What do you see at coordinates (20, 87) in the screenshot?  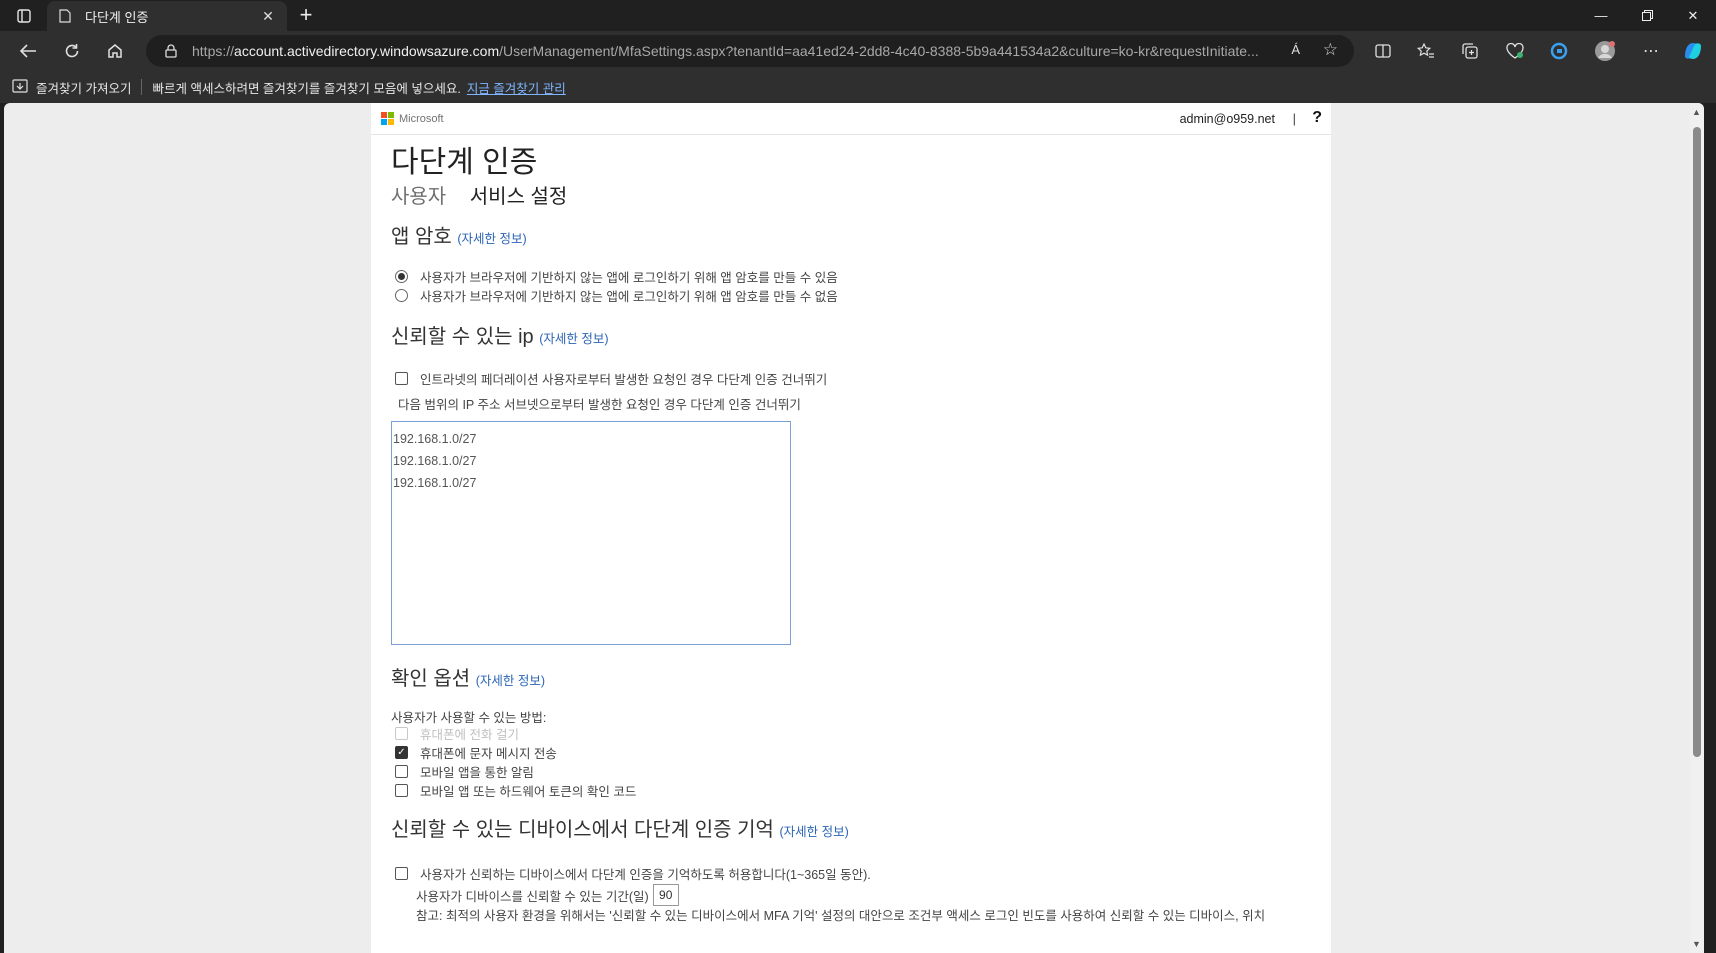 I see `import-favorites-icon` at bounding box center [20, 87].